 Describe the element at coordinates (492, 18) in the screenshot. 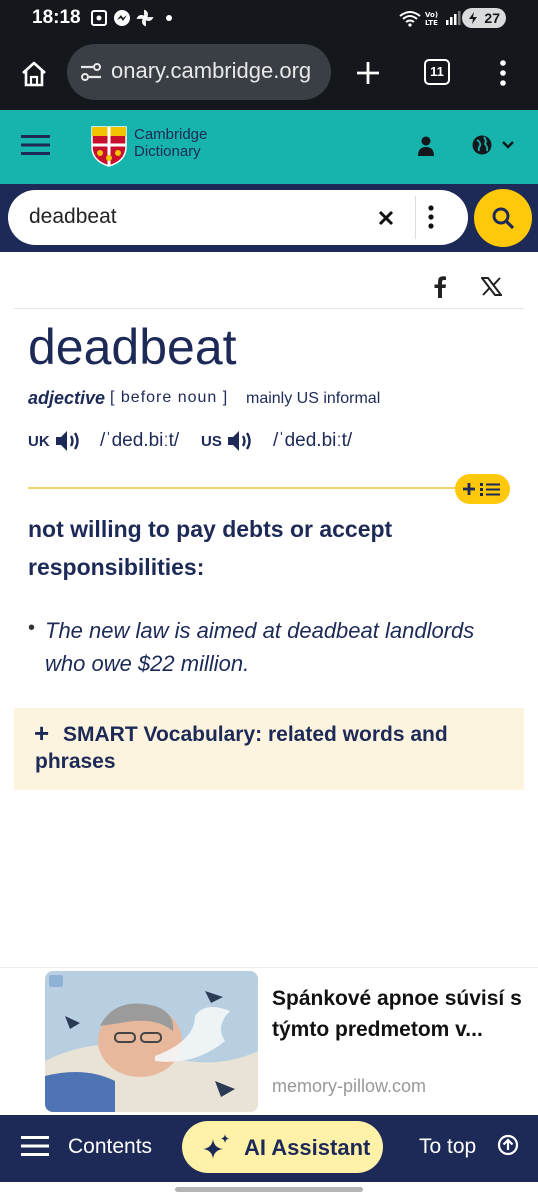

I see `battery-level: 27` at that location.